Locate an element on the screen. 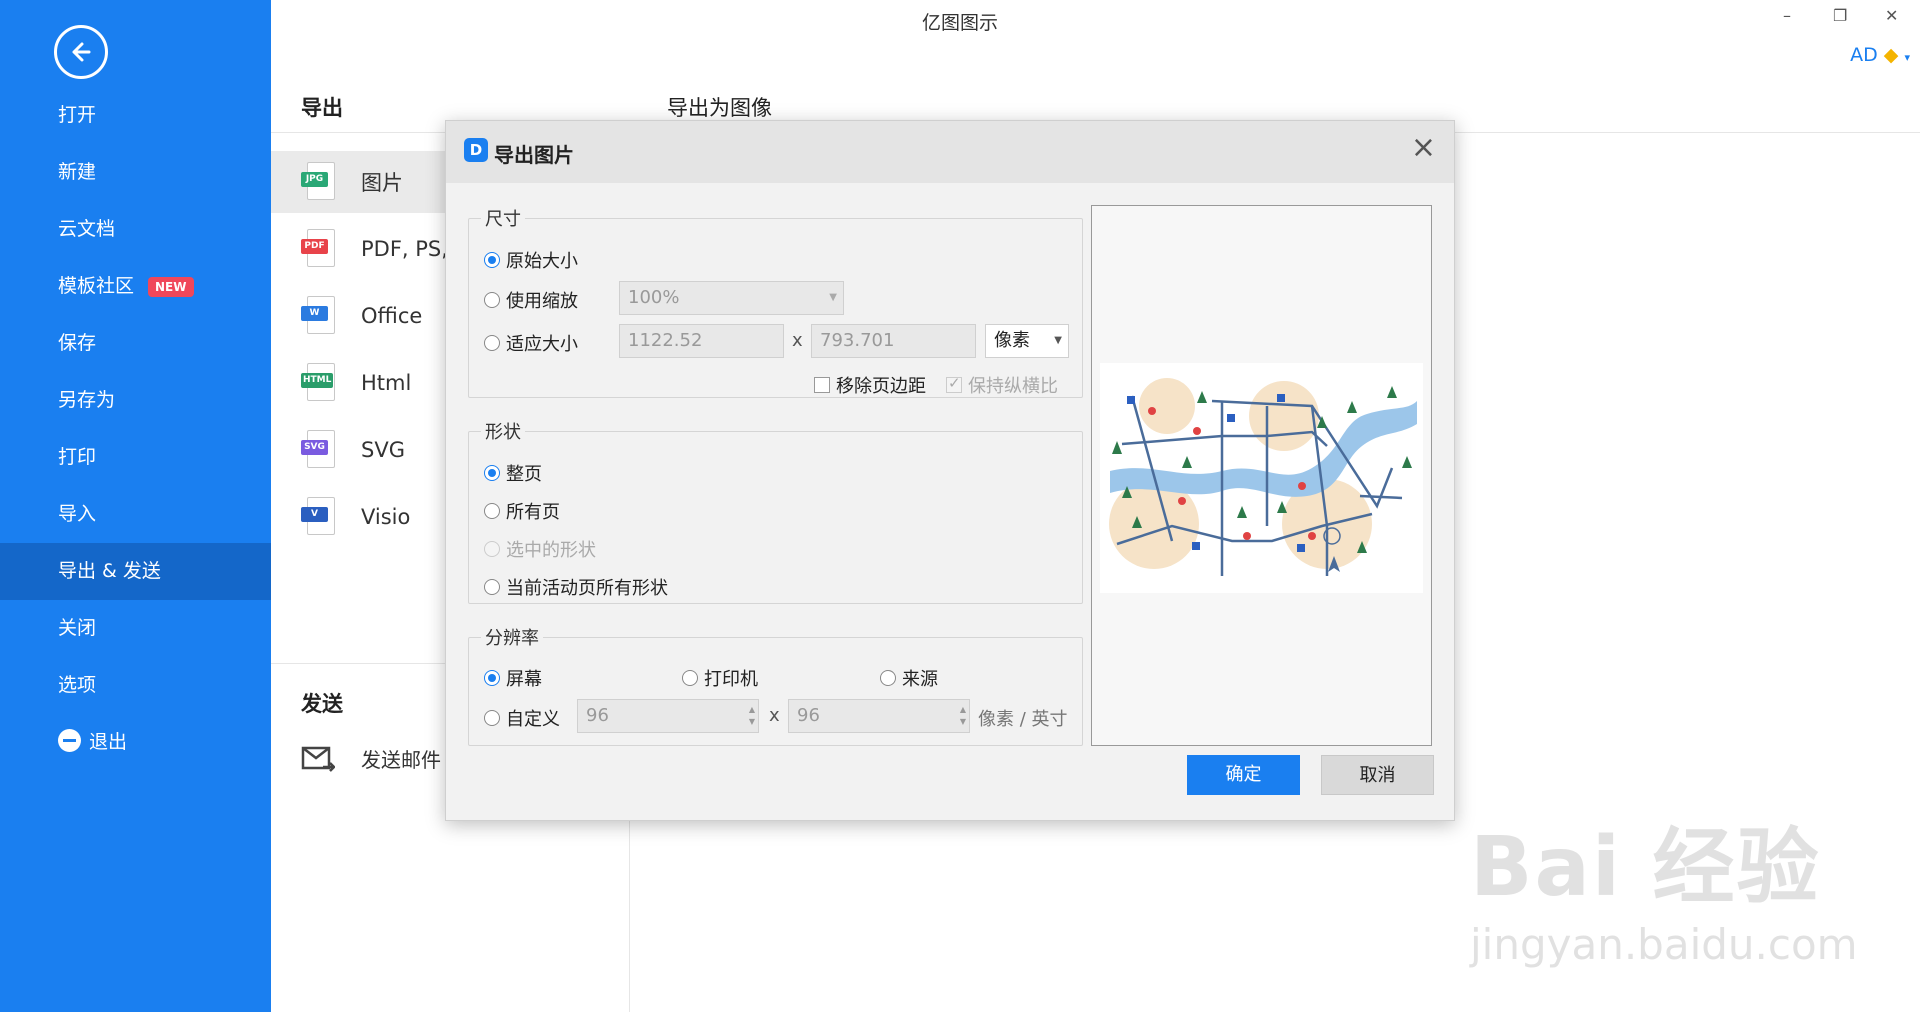 Image resolution: width=1920 pixels, height=1012 pixels. sidebar-item-close: 关闭 is located at coordinates (135, 628).